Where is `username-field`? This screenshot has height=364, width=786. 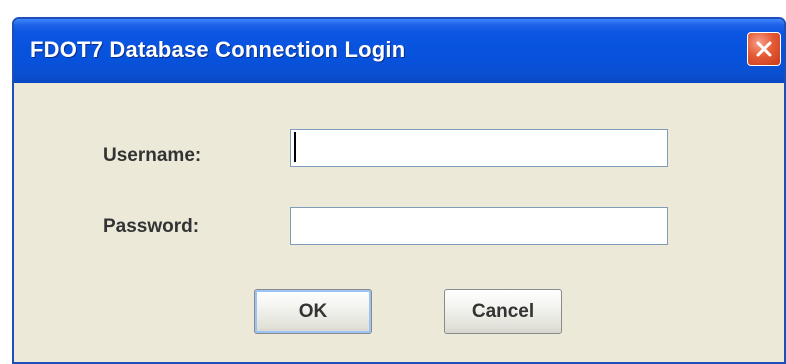 username-field is located at coordinates (479, 148).